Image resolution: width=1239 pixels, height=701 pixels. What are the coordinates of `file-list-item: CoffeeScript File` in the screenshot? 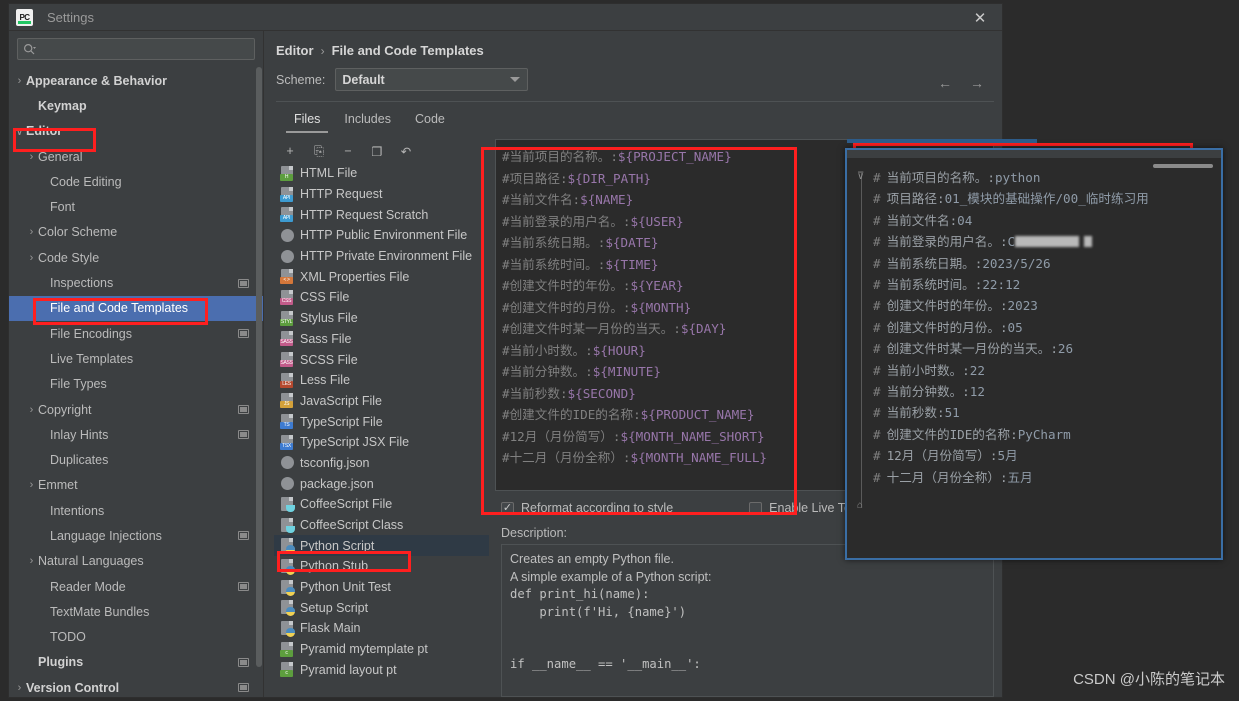 It's located at (381, 504).